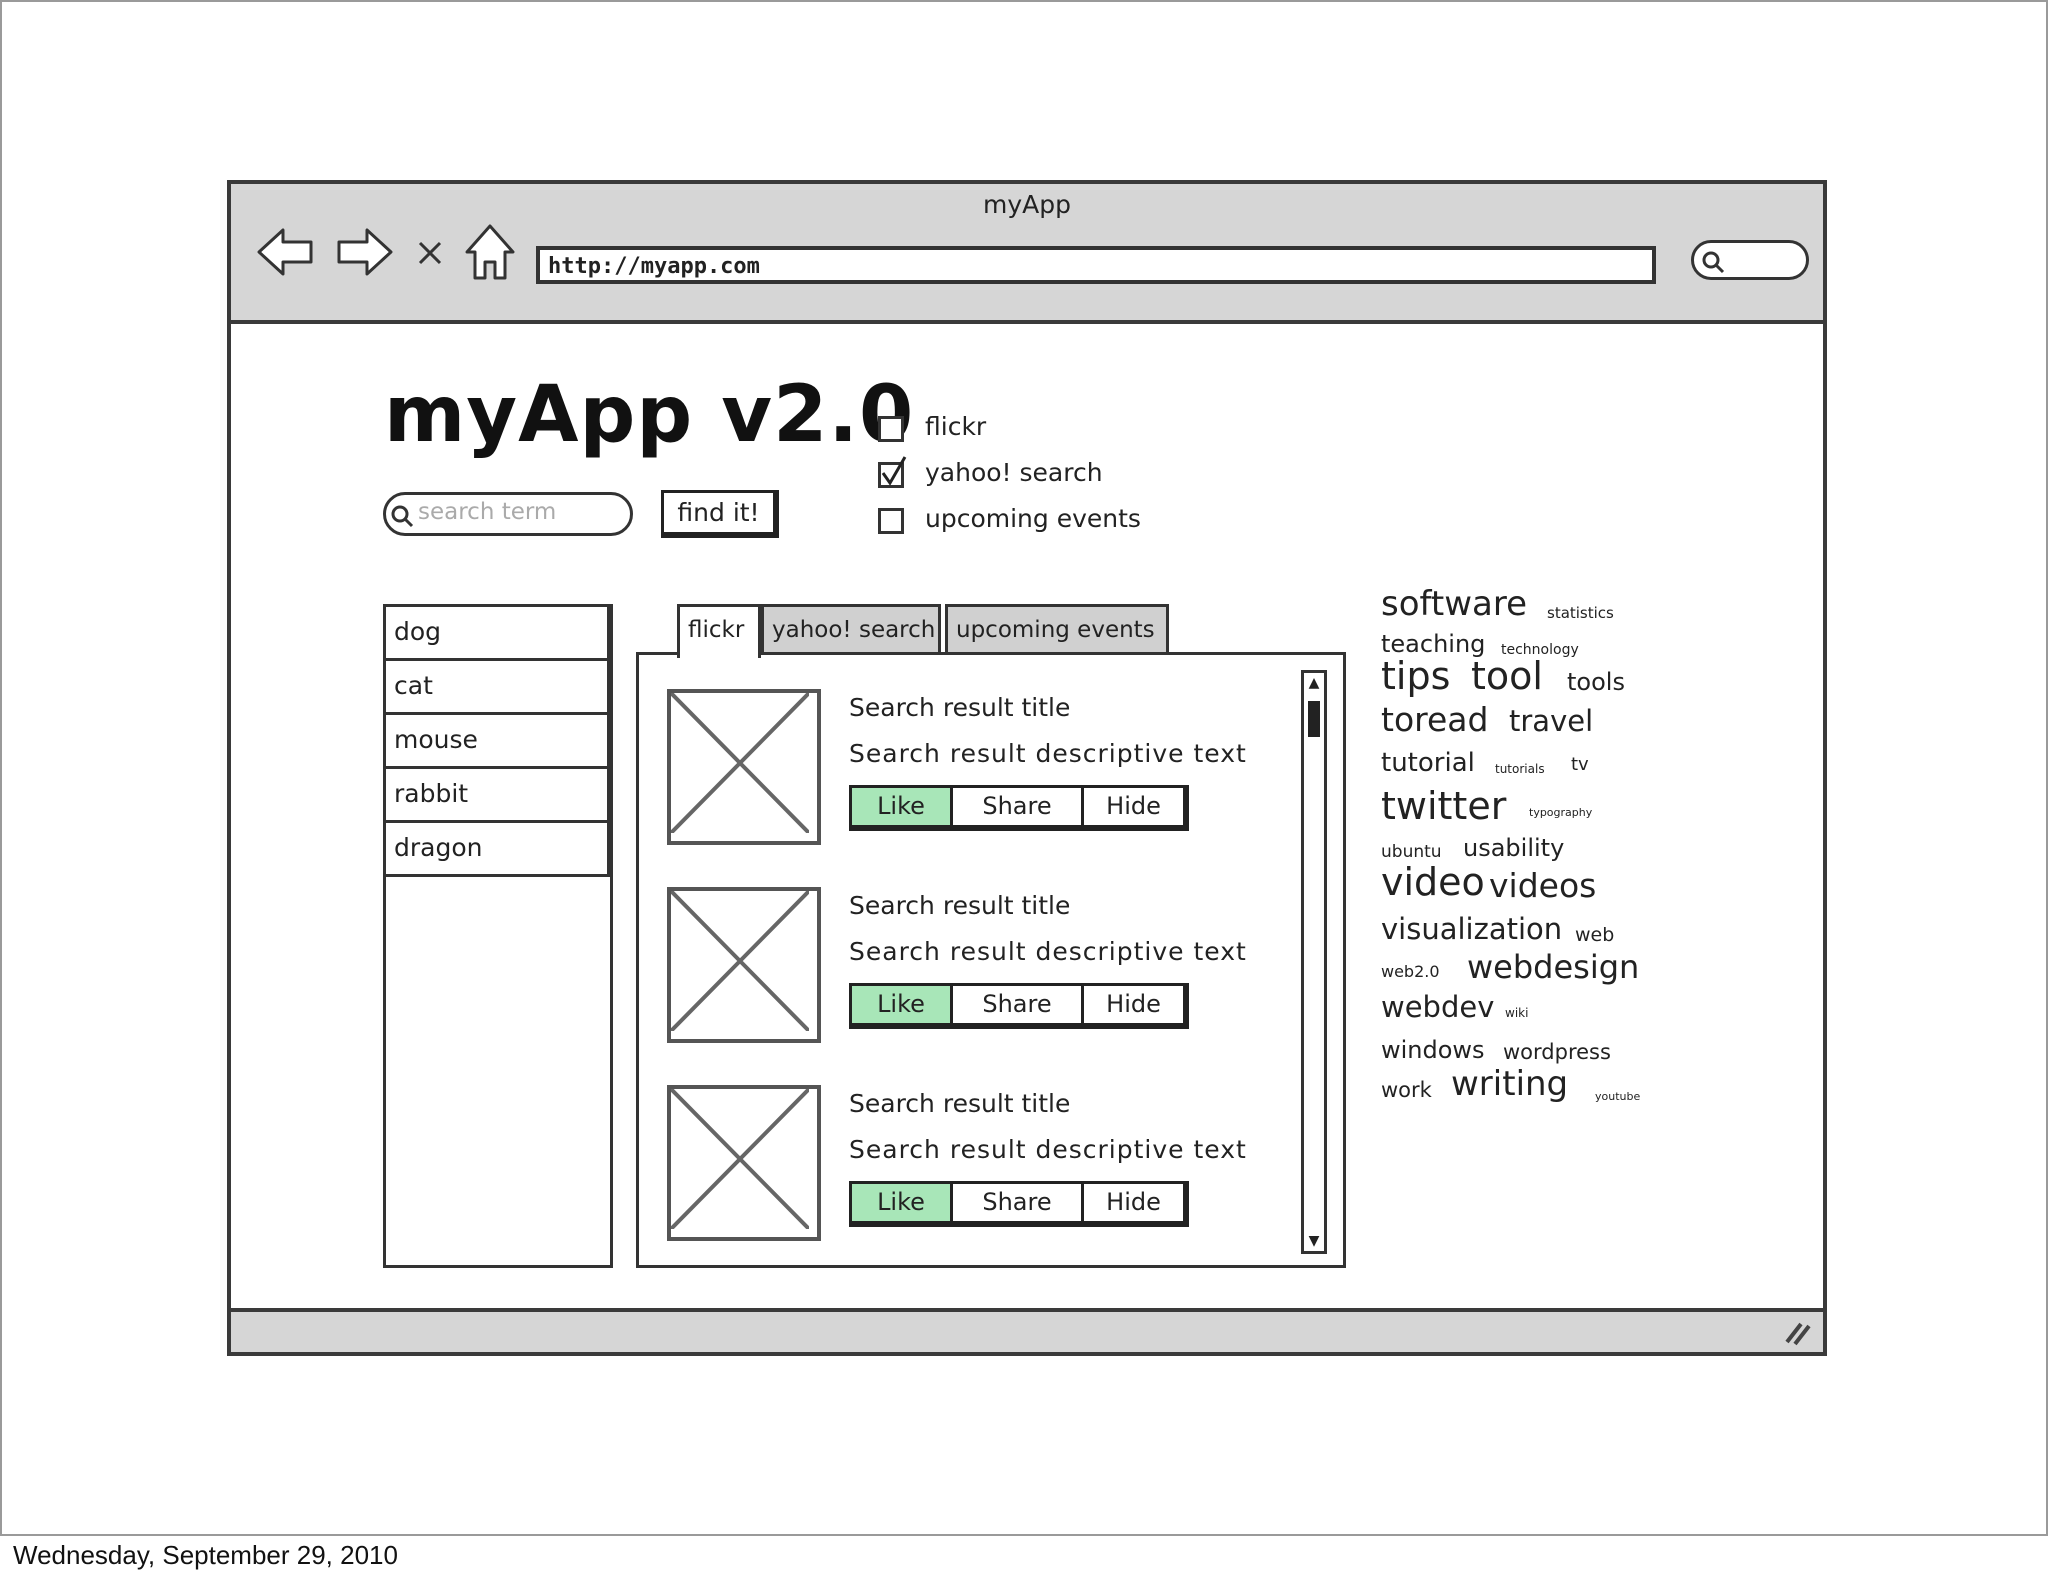  Describe the element at coordinates (851, 629) in the screenshot. I see `tab-yahoo-search: yahoo! search` at that location.